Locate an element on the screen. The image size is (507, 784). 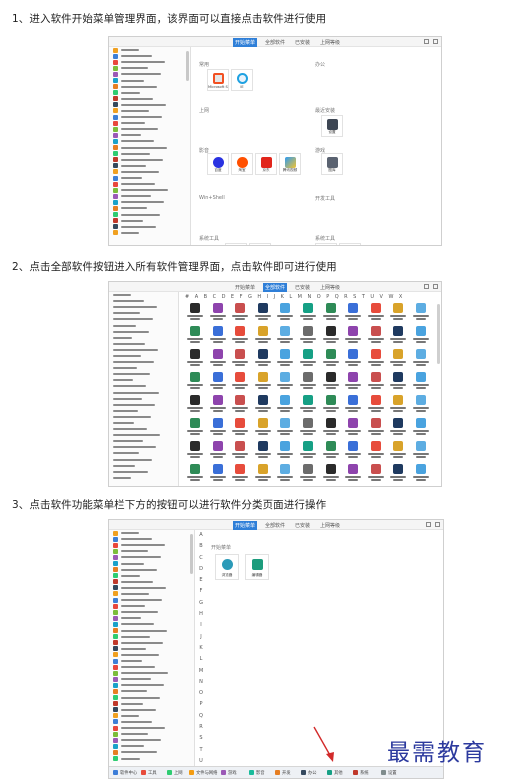
index-letter: M is located at coordinates (201, 671).